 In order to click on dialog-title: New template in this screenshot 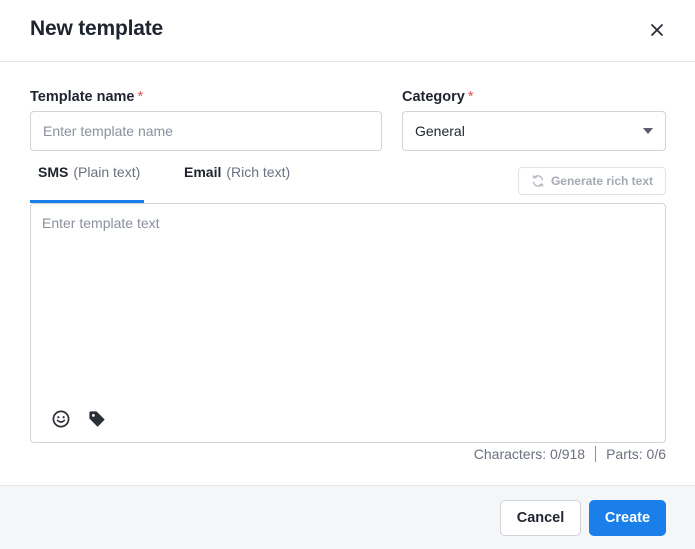, I will do `click(96, 28)`.